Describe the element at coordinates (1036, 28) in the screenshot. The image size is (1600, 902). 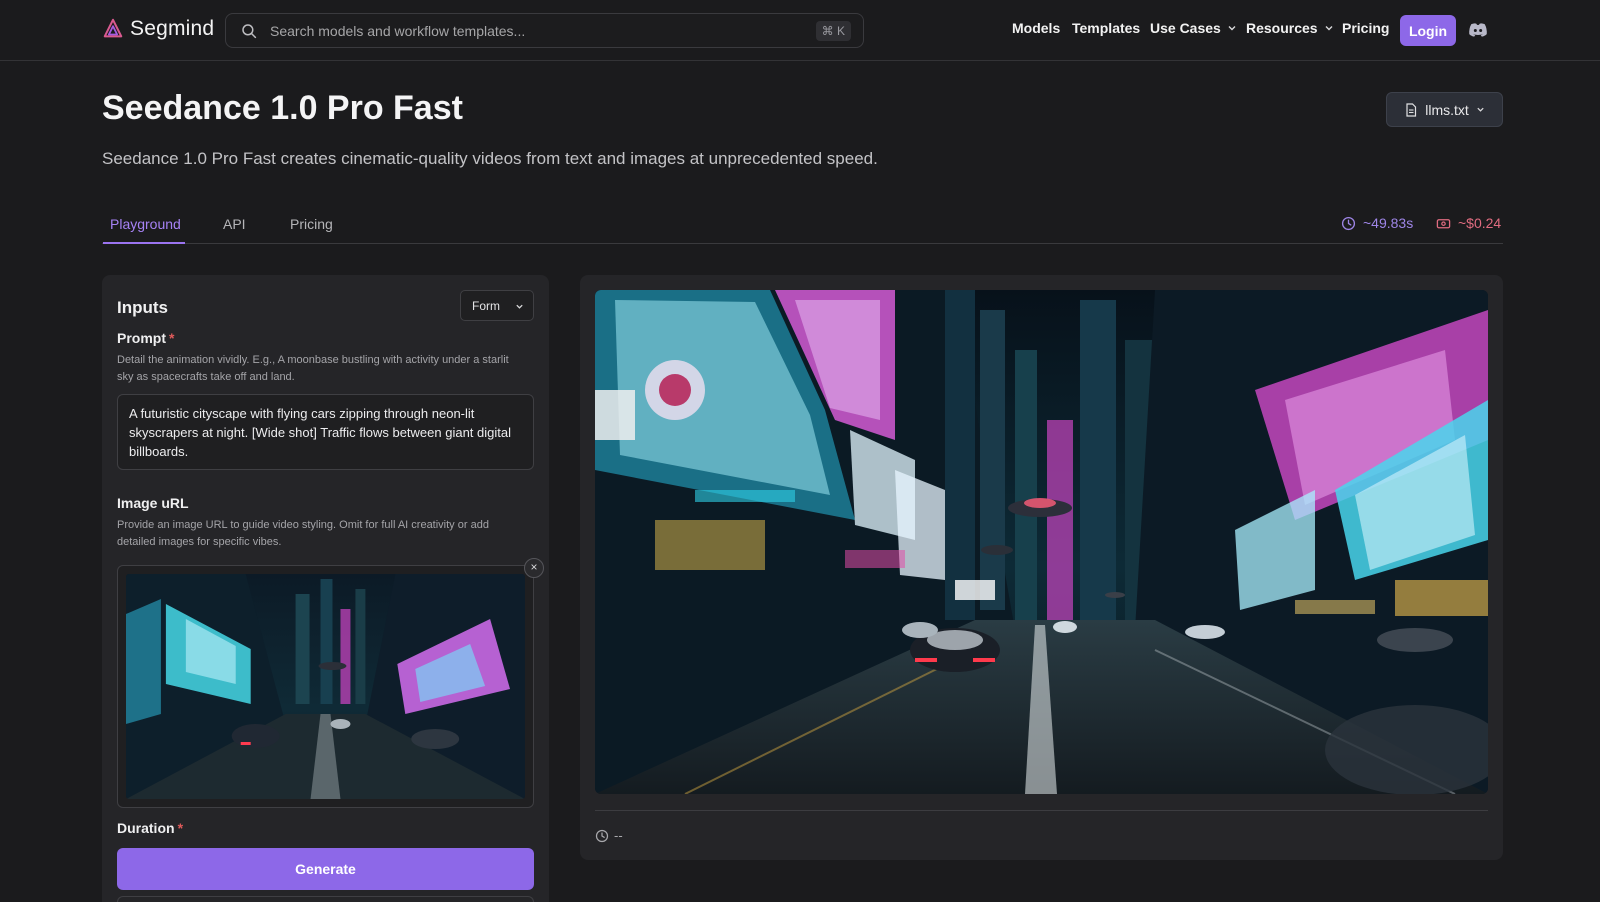
I see `nav-models: Models` at that location.